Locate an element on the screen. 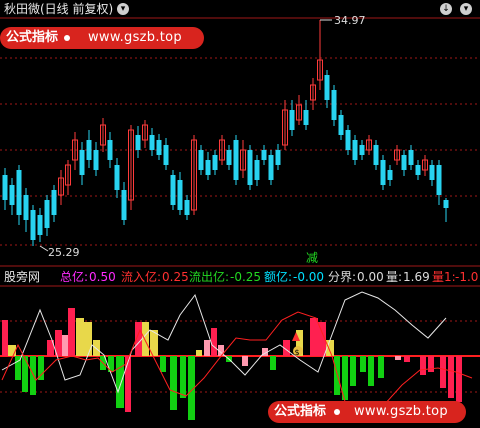 The height and width of the screenshot is (428, 480). amount-label: 额亿: is located at coordinates (278, 277).